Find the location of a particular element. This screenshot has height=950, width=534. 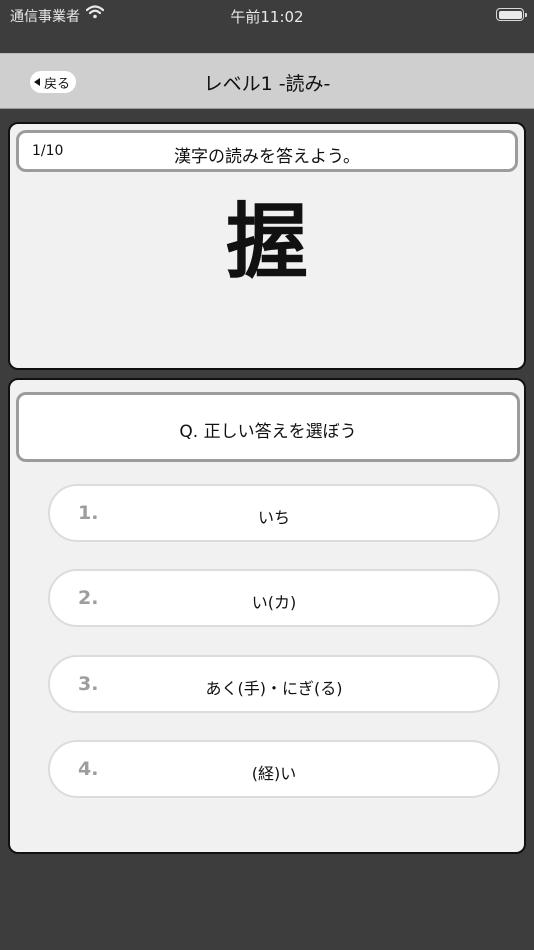

choice-button-1: 1. いち is located at coordinates (274, 513).